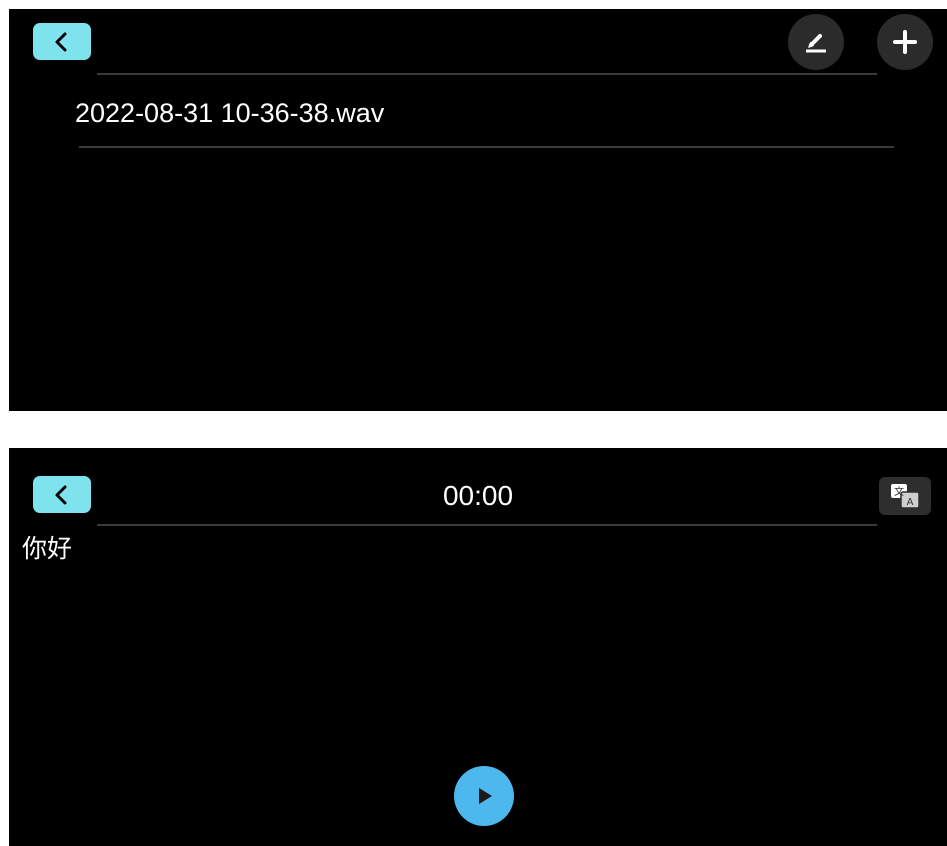  What do you see at coordinates (478, 495) in the screenshot?
I see `playback-timer: 00:00` at bounding box center [478, 495].